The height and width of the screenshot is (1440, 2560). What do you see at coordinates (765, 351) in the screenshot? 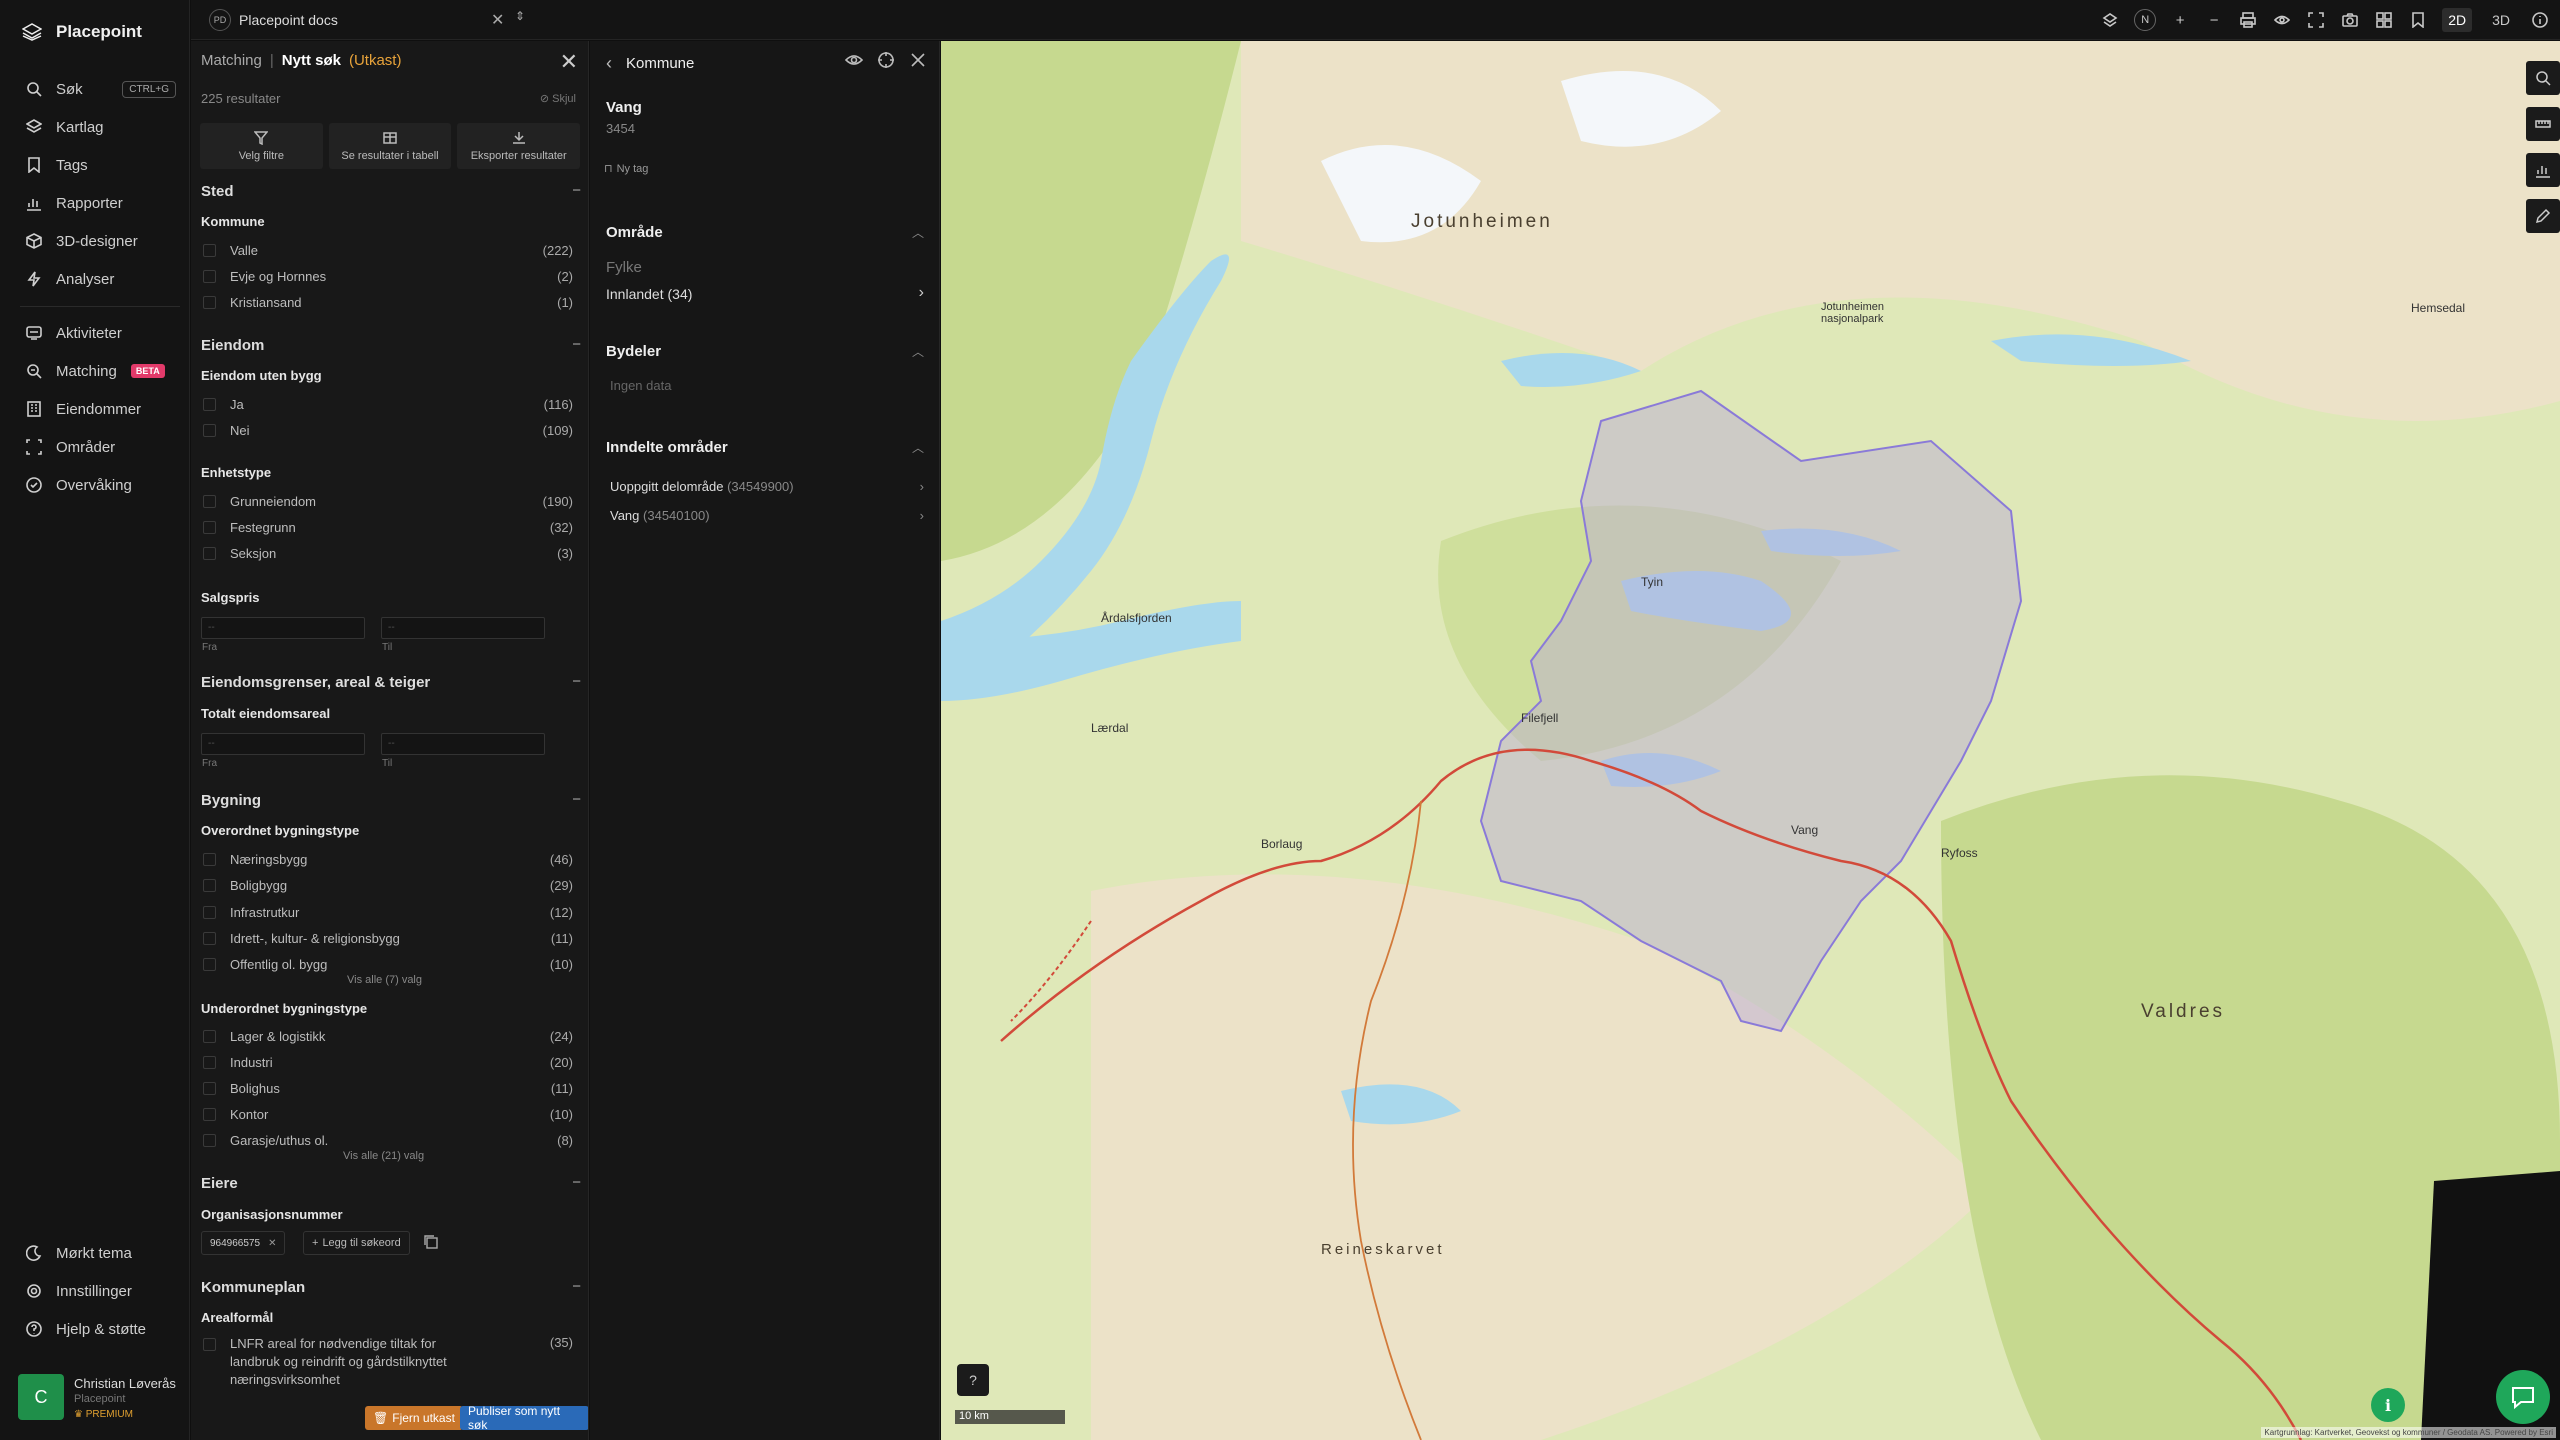
I see `section-bydeler: Bydeler ︿` at bounding box center [765, 351].